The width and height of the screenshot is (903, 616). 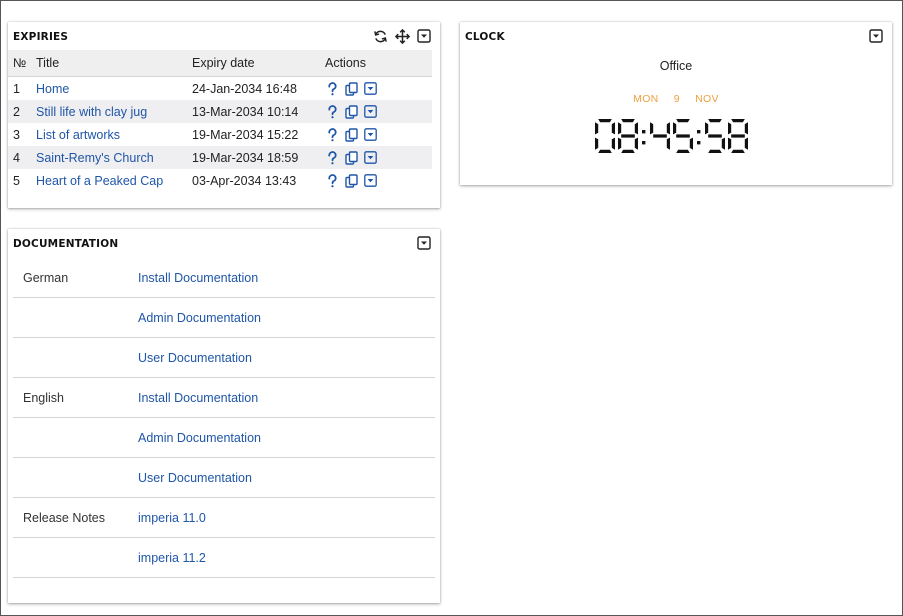 What do you see at coordinates (220, 134) in the screenshot?
I see `table-row: 3 List of artworks 19-Mar-2034 15:22` at bounding box center [220, 134].